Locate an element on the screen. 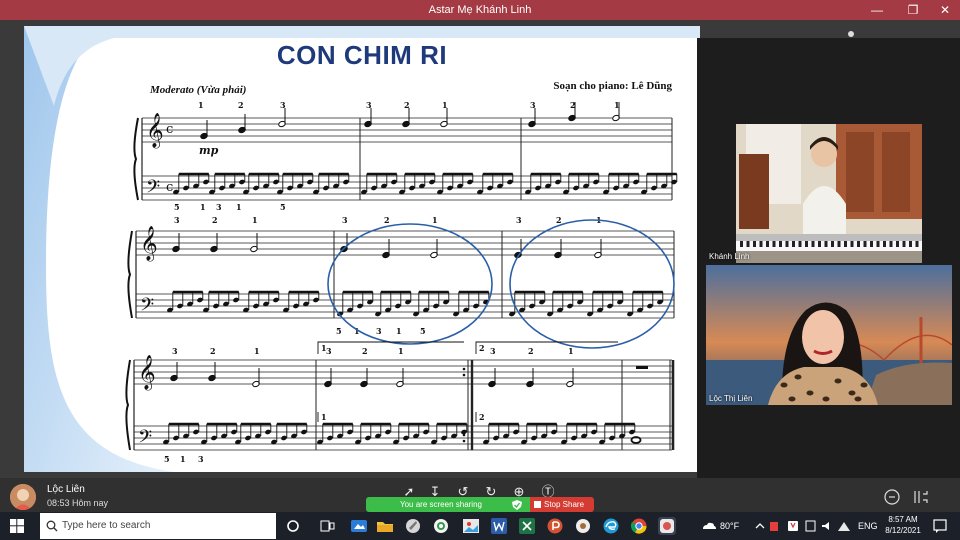  time-signature: c is located at coordinates (169, 187).